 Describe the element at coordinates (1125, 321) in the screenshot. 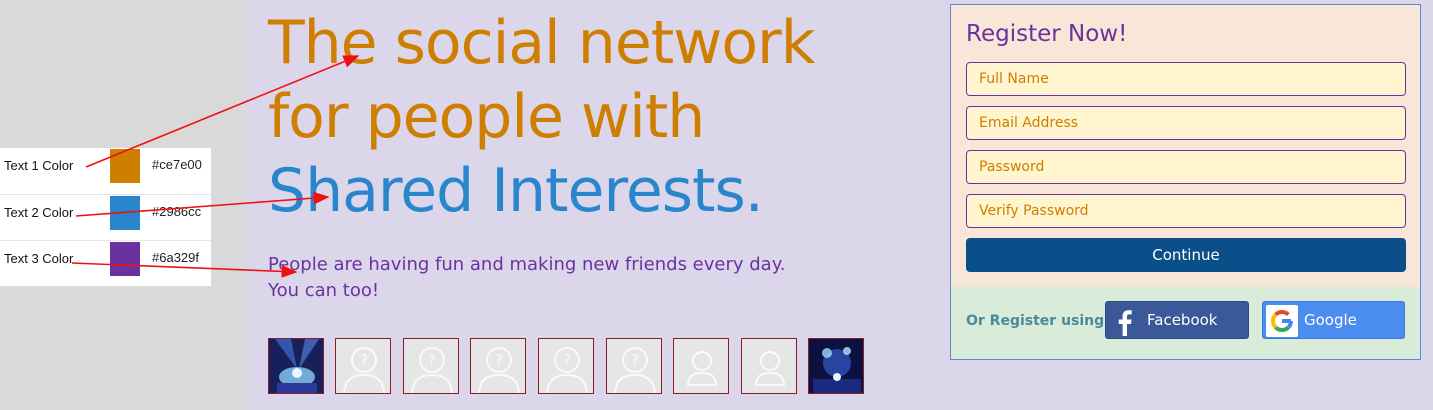

I see `facebook-icon` at that location.